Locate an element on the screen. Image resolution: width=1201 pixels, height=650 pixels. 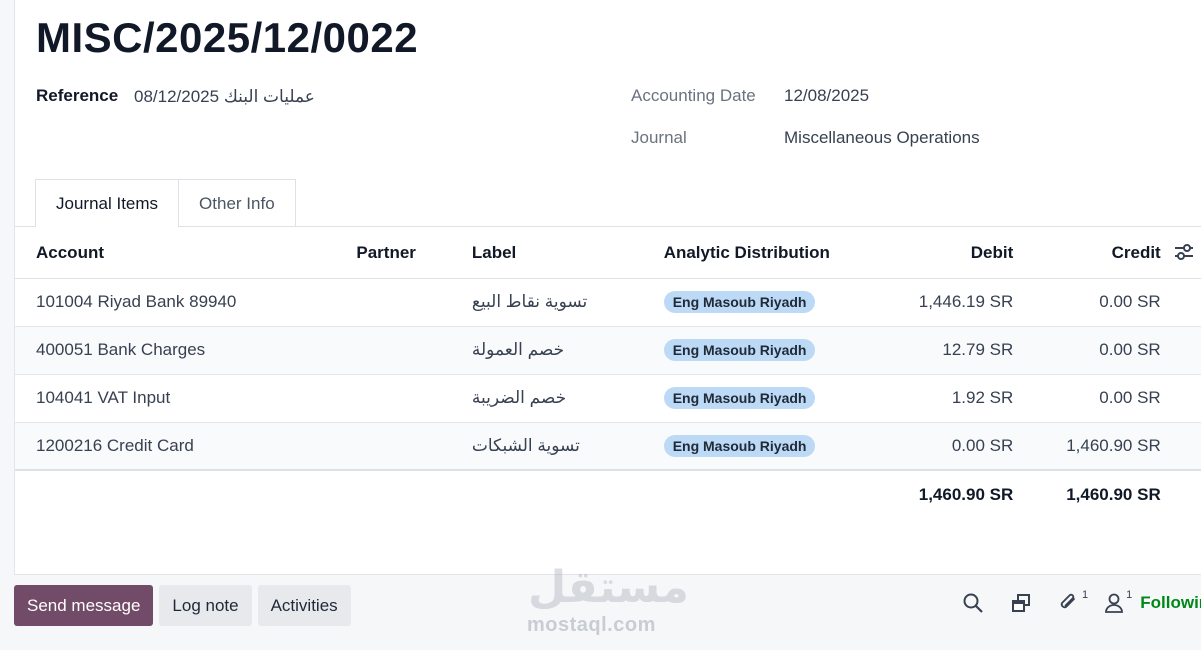
watermark-latin: mostaql.com is located at coordinates (591, 625).